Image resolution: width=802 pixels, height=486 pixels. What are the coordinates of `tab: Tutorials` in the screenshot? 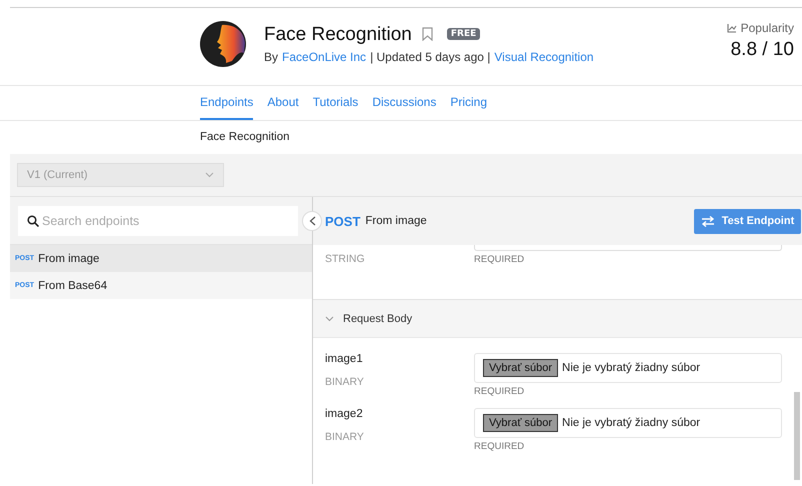 It's located at (335, 103).